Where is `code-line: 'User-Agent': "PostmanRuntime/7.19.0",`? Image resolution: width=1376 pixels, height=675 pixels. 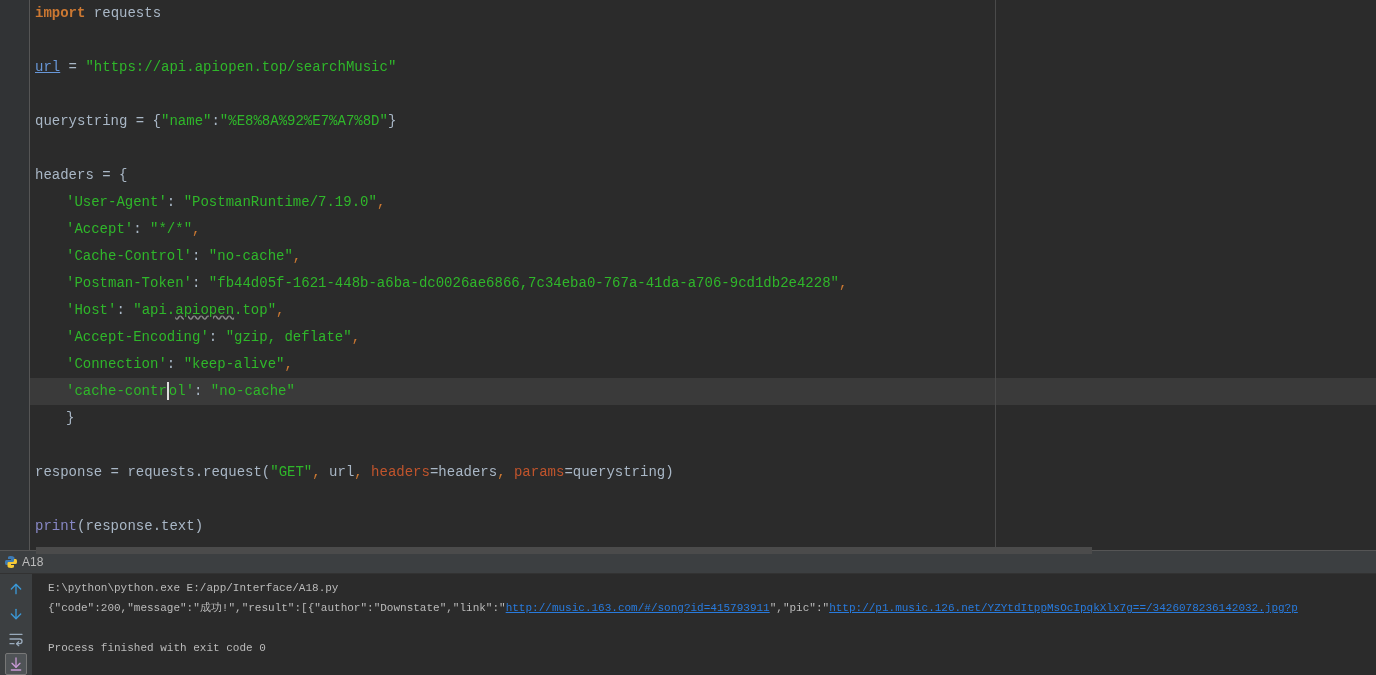
code-line: 'User-Agent': "PostmanRuntime/7.19.0", is located at coordinates (226, 202).